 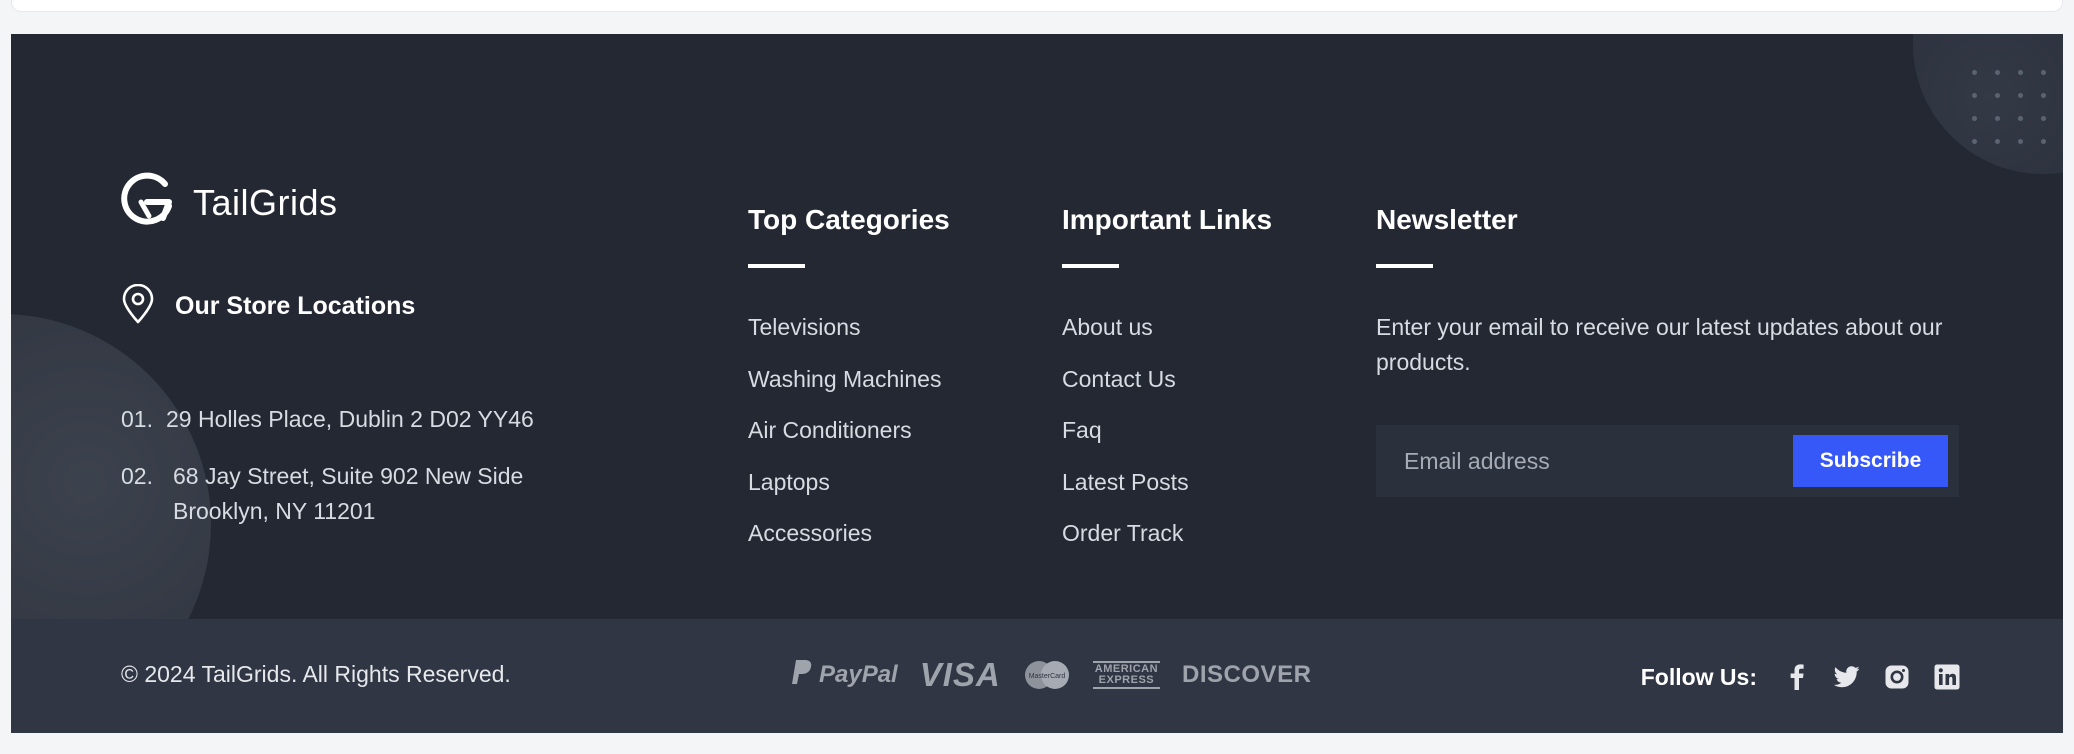 I want to click on category-link: Air Conditioners, so click(x=849, y=441).